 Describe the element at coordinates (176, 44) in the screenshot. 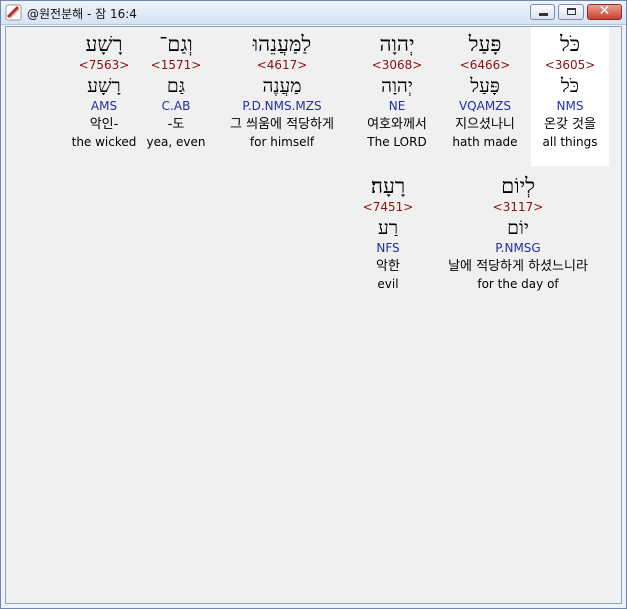

I see `hebrew-word: וְגַם־` at that location.